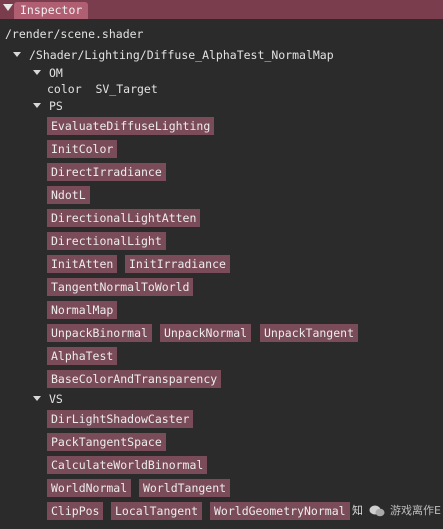  Describe the element at coordinates (56, 106) in the screenshot. I see `group-label-ps: PS` at that location.